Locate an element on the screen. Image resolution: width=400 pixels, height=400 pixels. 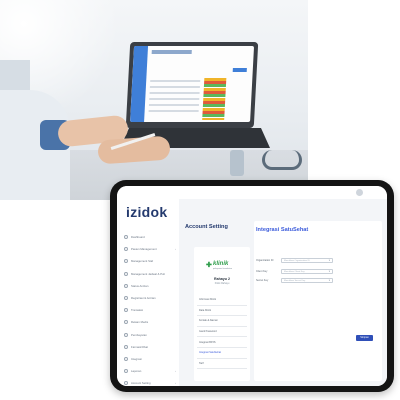
settings-menu-item: Data Klinik is located at coordinates (222, 311).